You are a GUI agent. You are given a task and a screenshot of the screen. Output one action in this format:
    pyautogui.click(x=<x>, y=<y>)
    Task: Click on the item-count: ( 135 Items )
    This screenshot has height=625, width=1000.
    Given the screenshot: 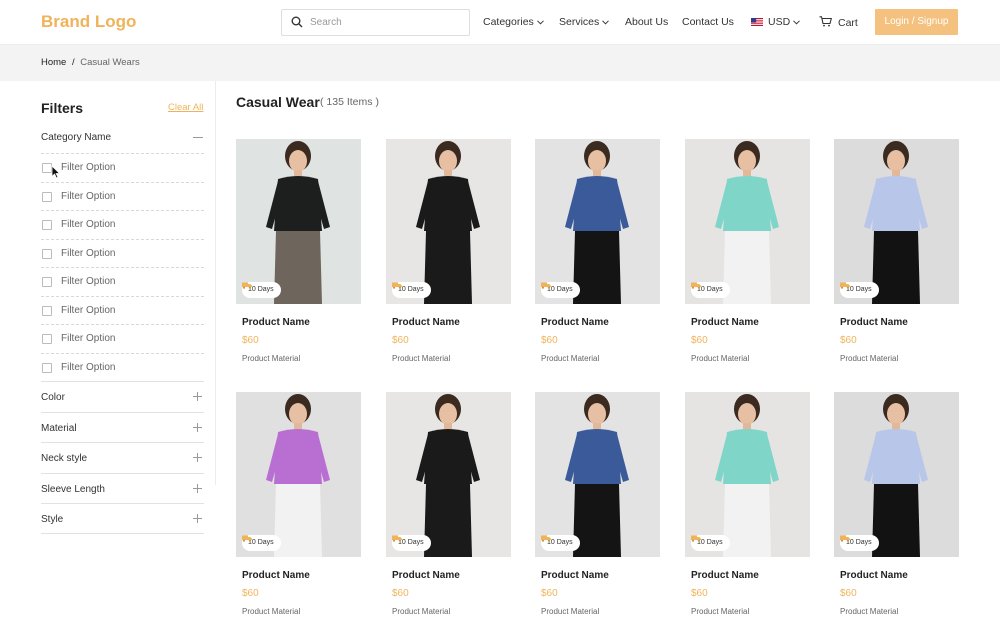 What is the action you would take?
    pyautogui.click(x=349, y=102)
    